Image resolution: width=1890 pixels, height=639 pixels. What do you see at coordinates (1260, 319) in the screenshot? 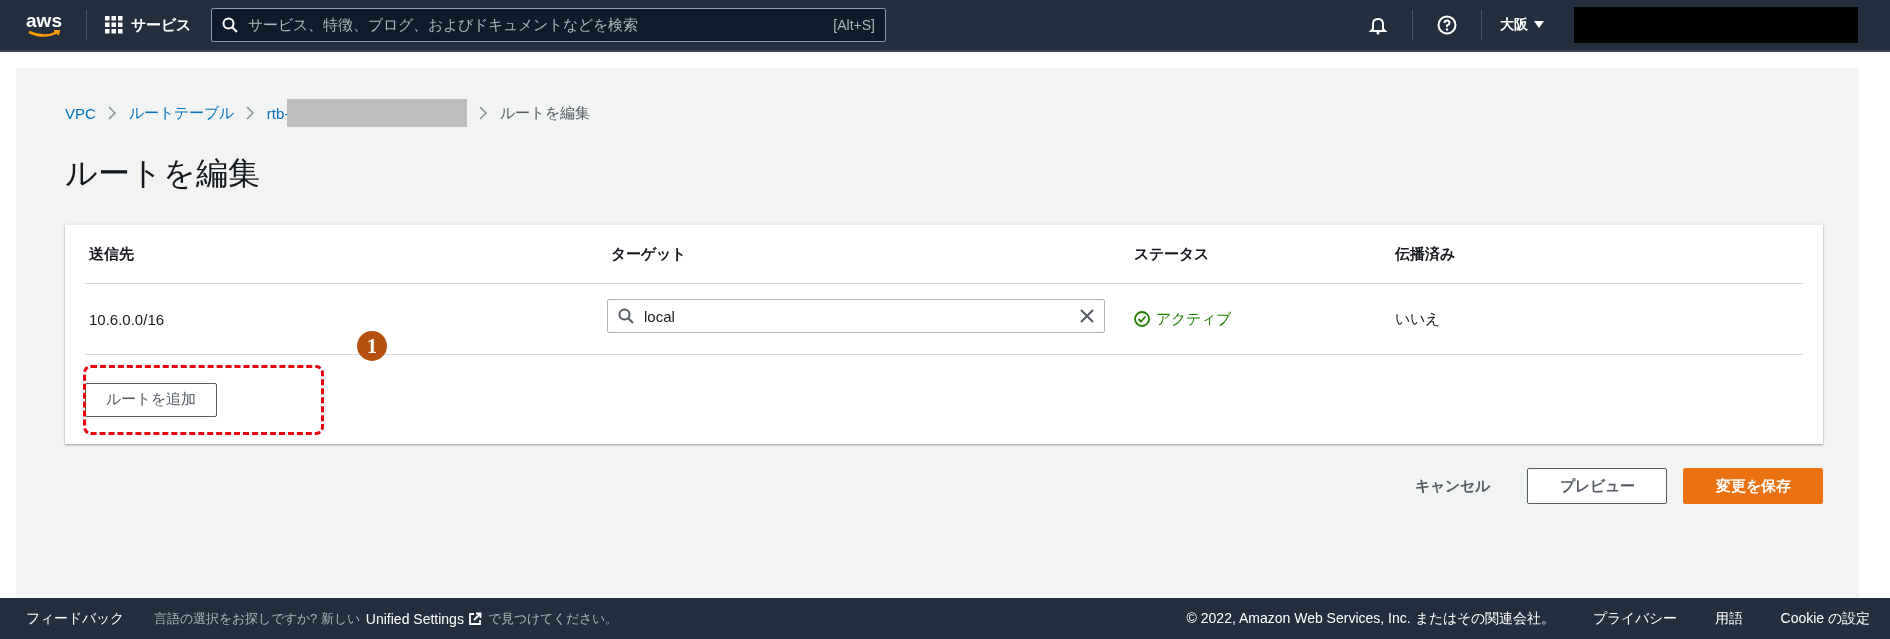
I see `status-label: アクティブ` at bounding box center [1260, 319].